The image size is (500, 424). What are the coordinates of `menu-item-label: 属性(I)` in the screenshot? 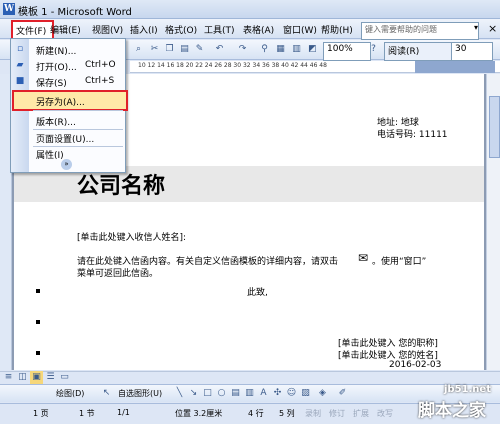 It's located at (50, 156).